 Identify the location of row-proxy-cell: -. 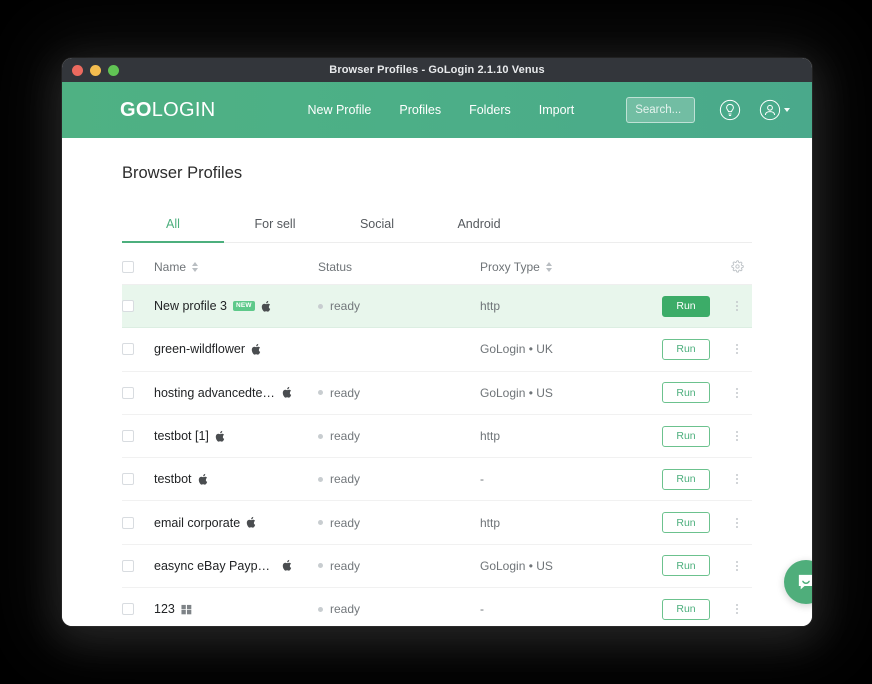
(565, 479).